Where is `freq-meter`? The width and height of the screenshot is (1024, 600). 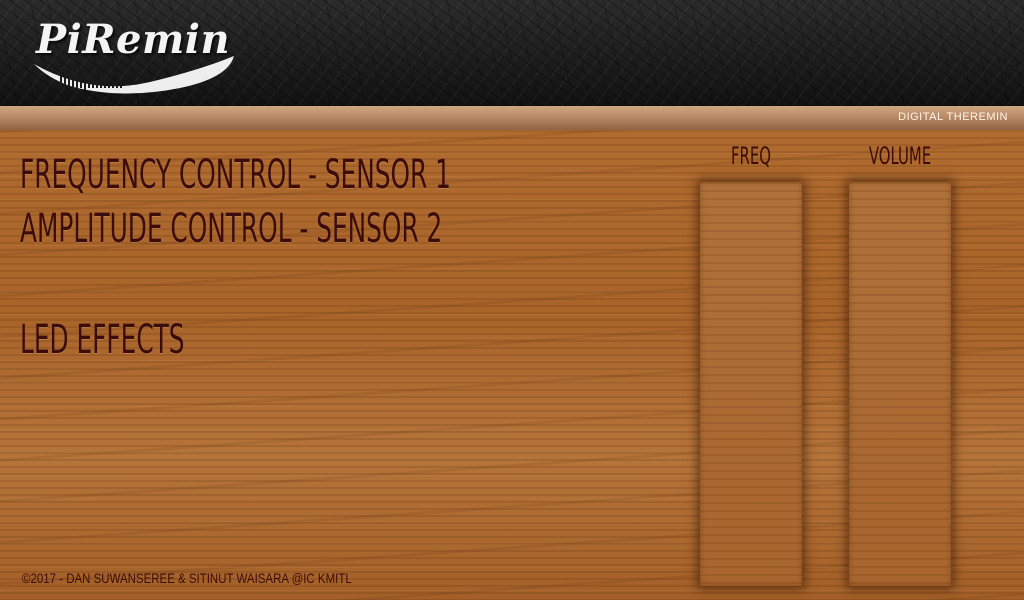 freq-meter is located at coordinates (751, 384).